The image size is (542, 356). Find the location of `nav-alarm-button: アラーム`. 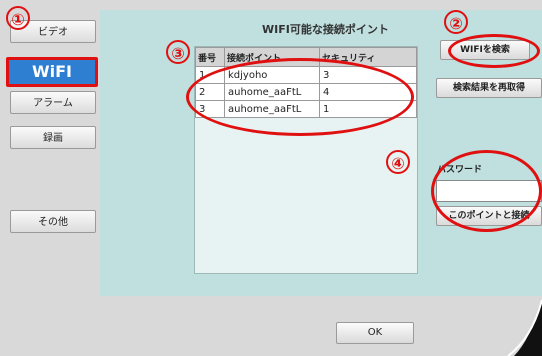

nav-alarm-button: アラーム is located at coordinates (53, 102).